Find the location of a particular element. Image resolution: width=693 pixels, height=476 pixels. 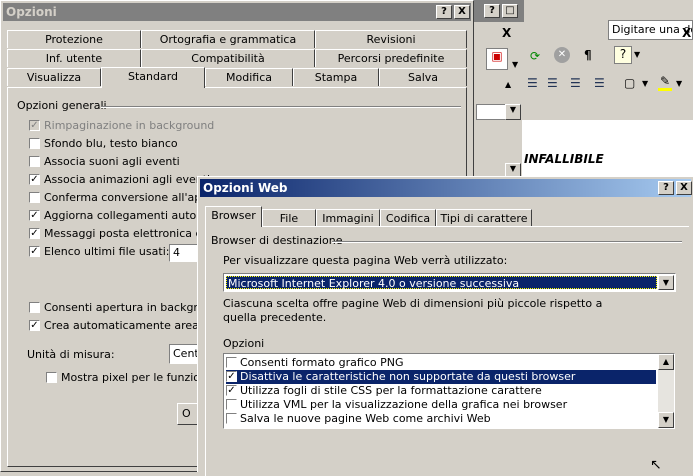

document-page: INFALLIBILE is located at coordinates (607, 150).